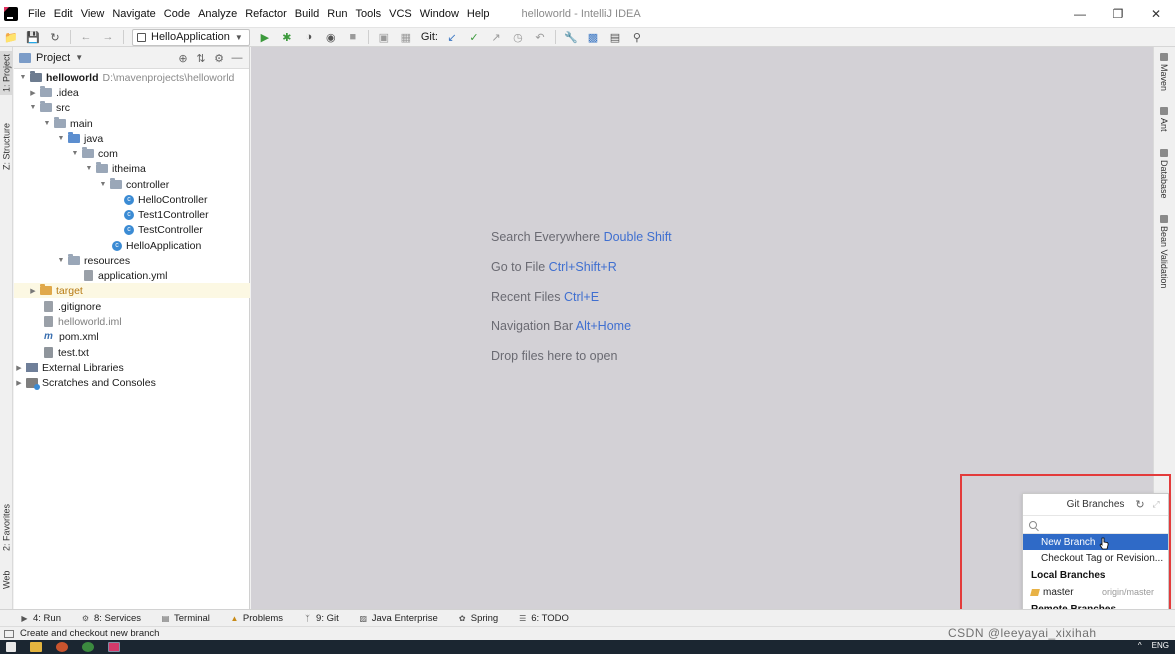 The width and height of the screenshot is (1175, 654). What do you see at coordinates (132, 367) in the screenshot?
I see `tree-item-external-libraries: ▶ External Libraries` at bounding box center [132, 367].